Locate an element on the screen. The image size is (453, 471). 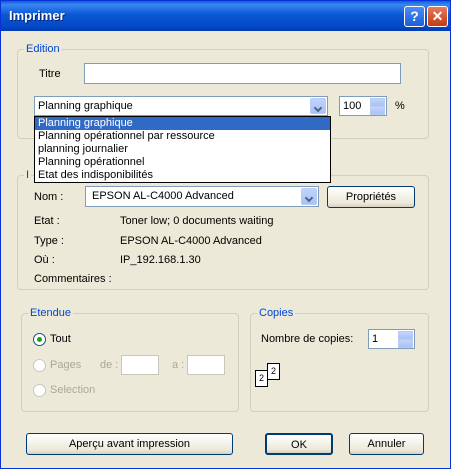
printer-select: EPSON AL-C4000 Advanced is located at coordinates (202, 196).